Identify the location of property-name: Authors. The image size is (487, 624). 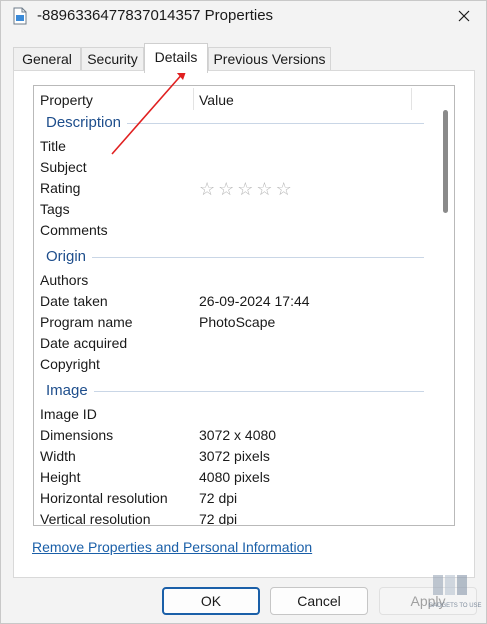
(64, 280).